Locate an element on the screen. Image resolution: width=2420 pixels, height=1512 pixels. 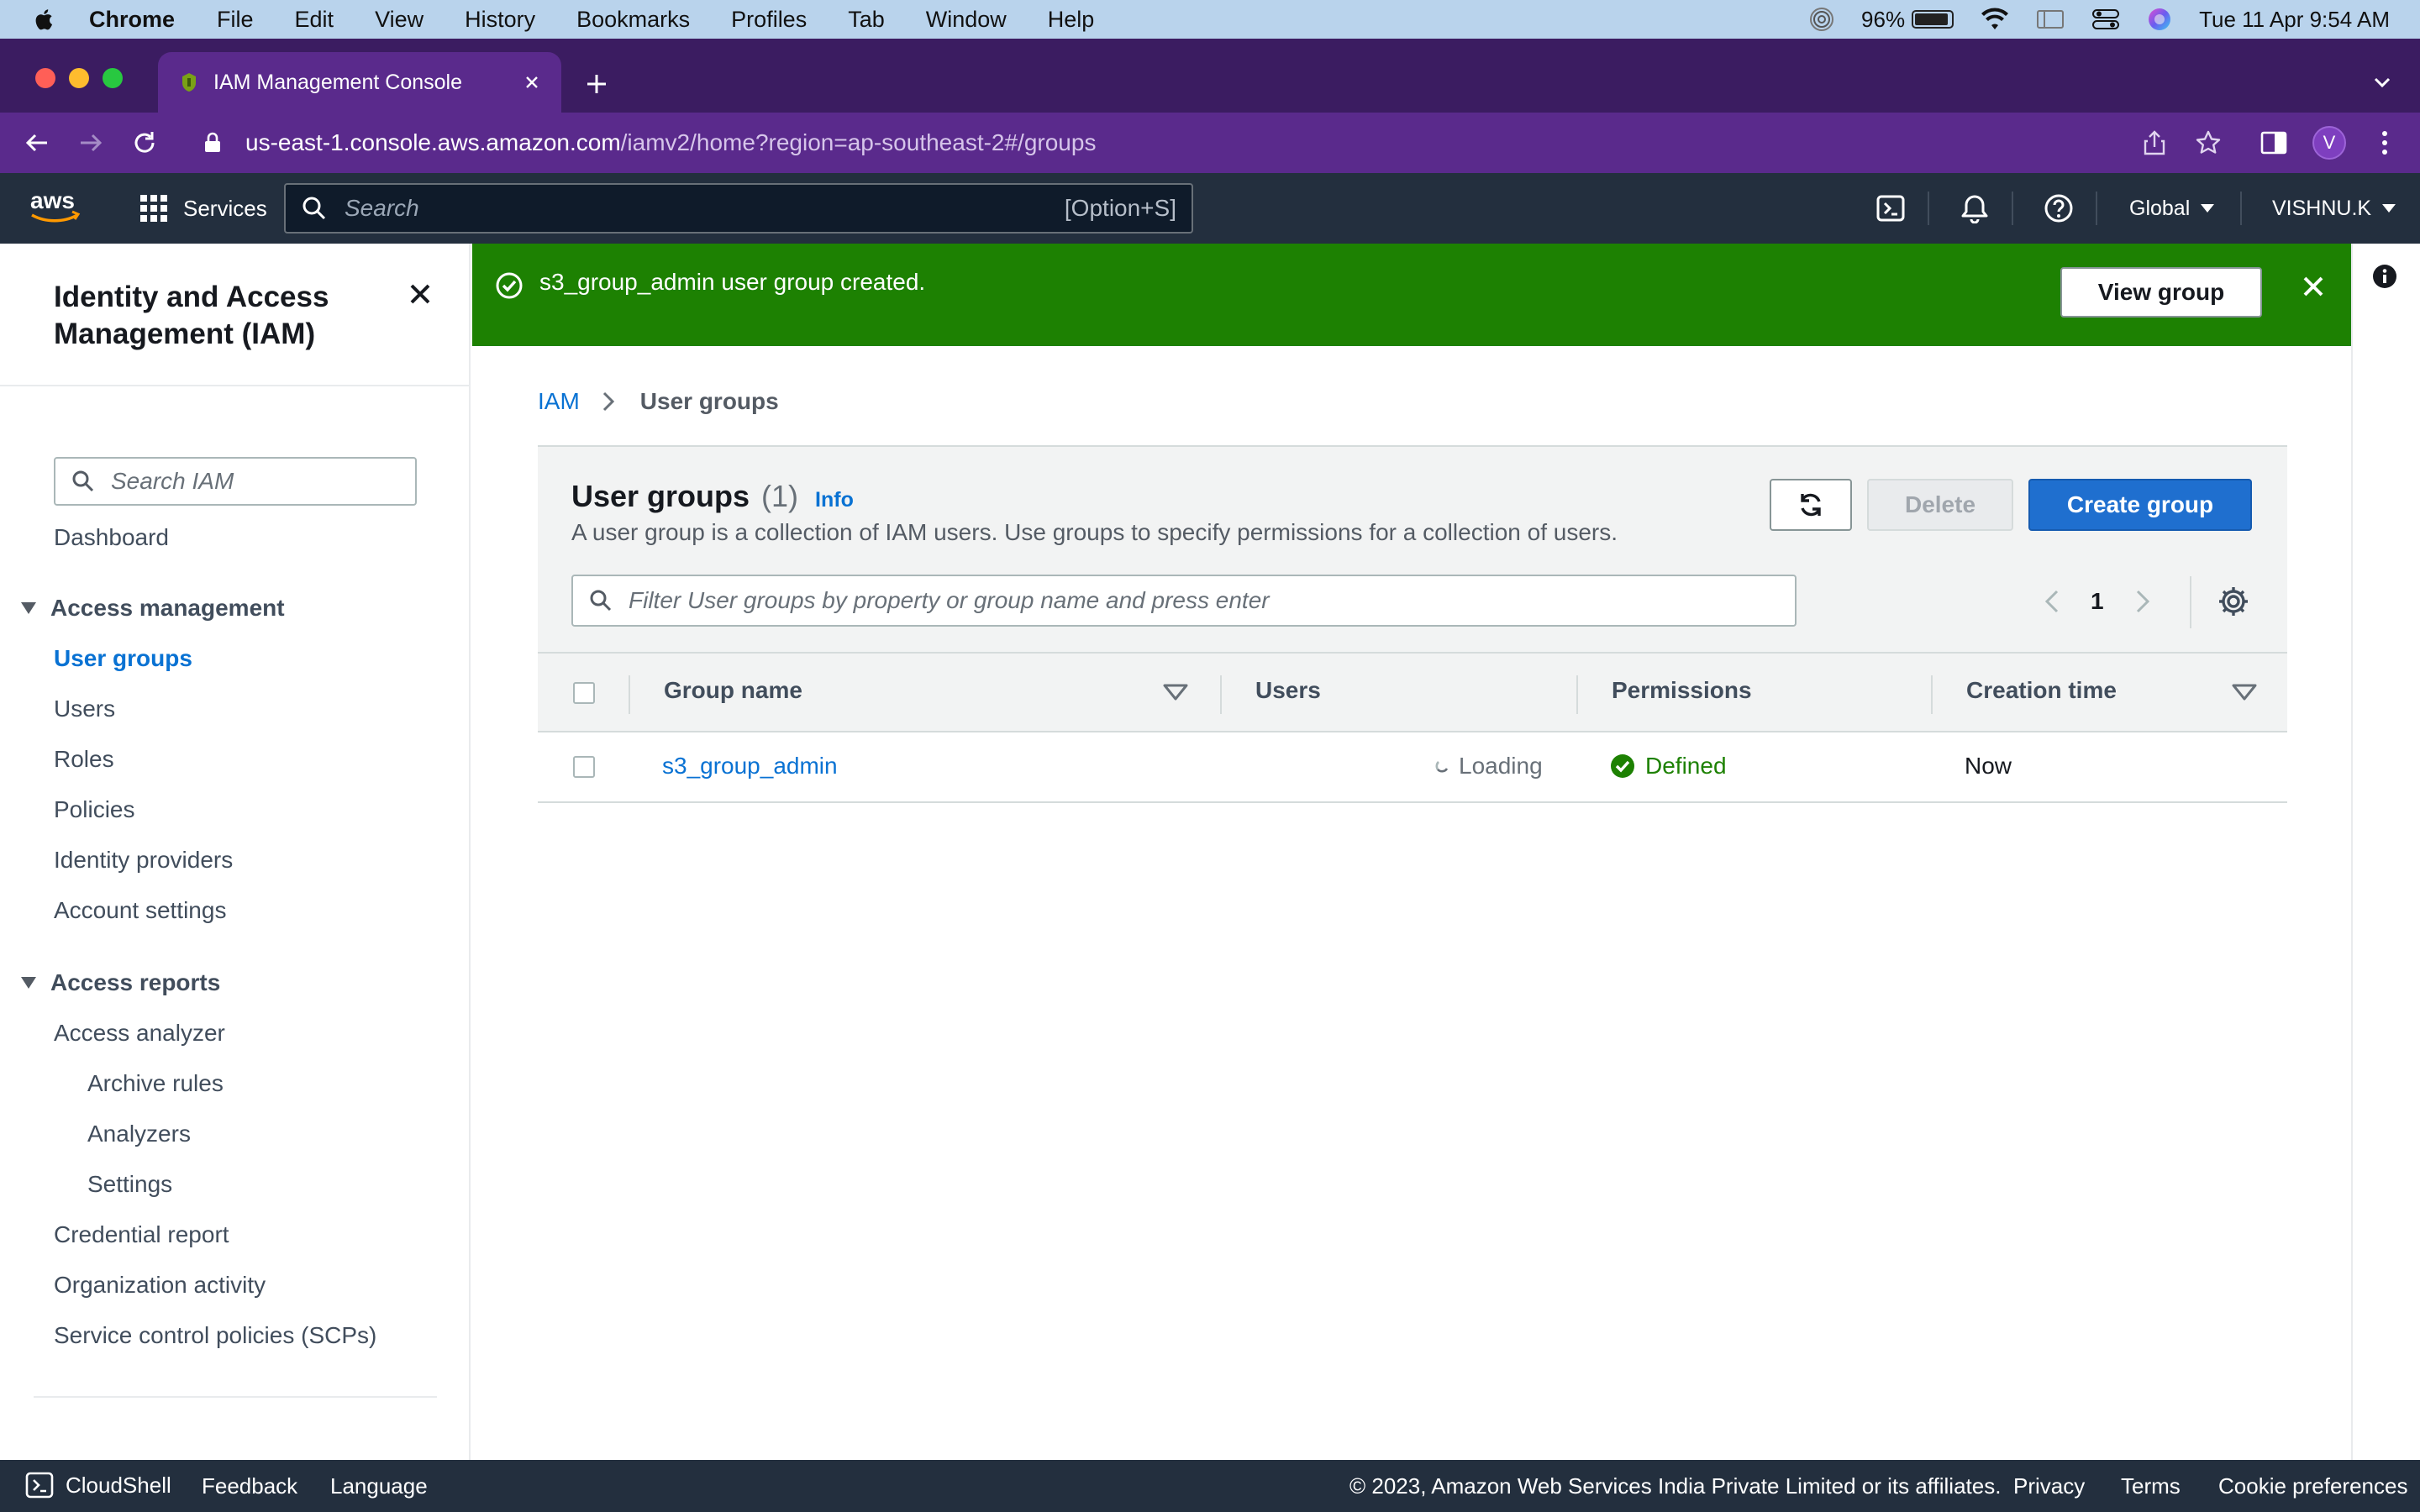
region-selector: Global is located at coordinates (2172, 208).